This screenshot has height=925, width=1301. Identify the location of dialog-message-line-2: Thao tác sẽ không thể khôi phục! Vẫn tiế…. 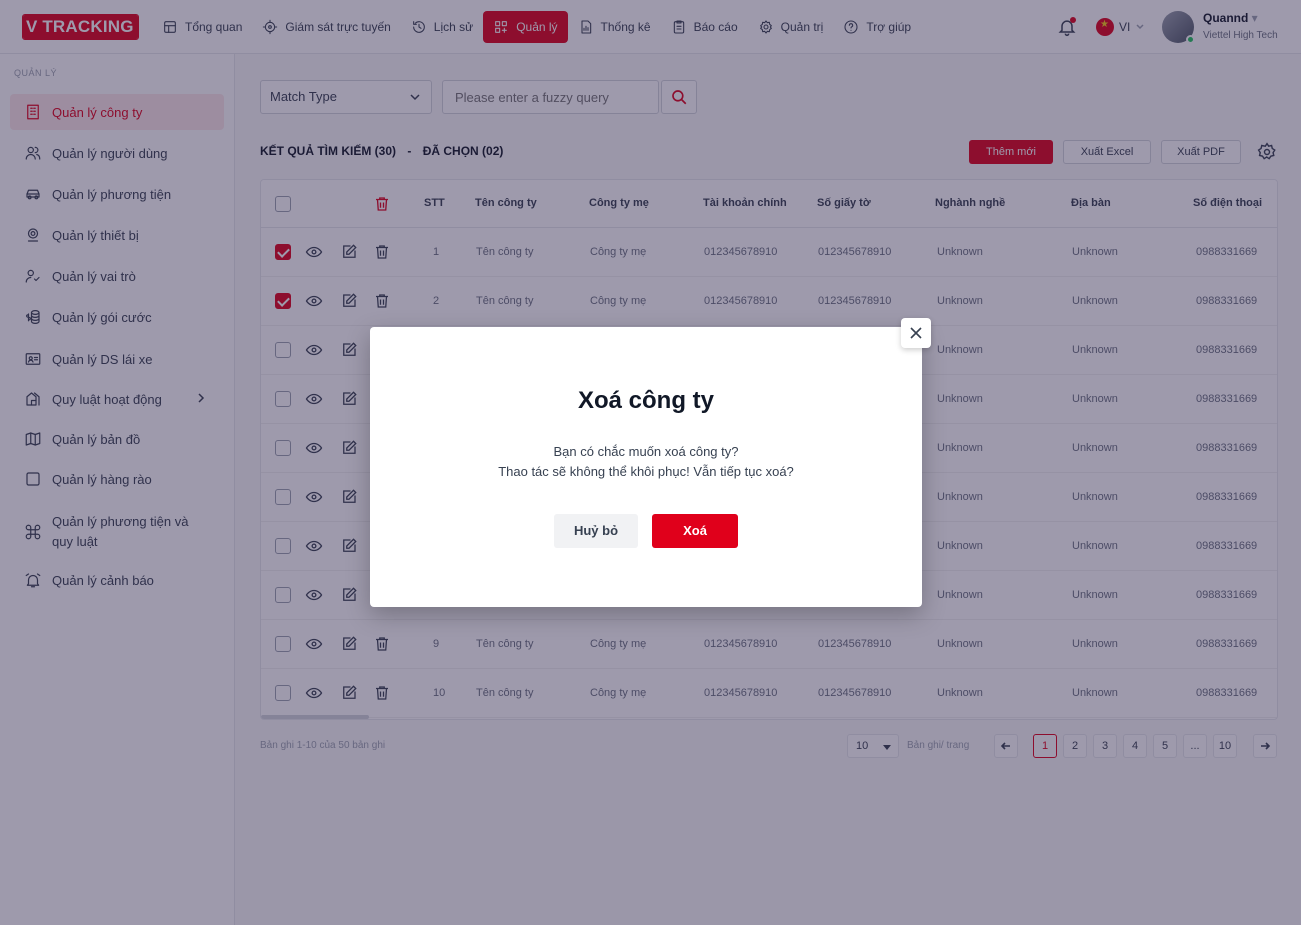
(646, 471).